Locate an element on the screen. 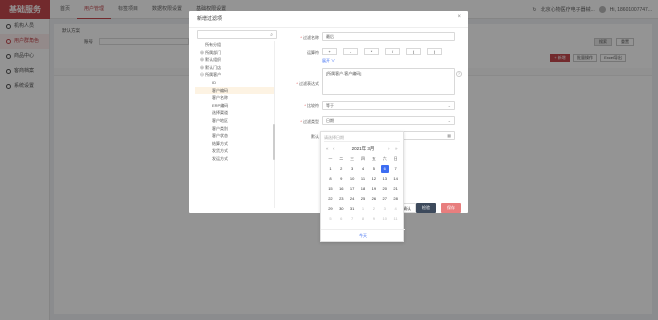 The image size is (658, 320). tree-item: ERP编码 is located at coordinates (234, 106).